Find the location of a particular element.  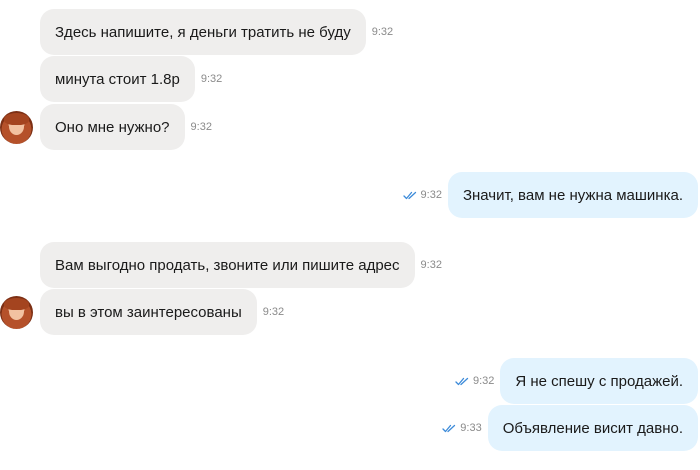

outgoing-message-bubble: Я не спешу с продажей. is located at coordinates (599, 381).